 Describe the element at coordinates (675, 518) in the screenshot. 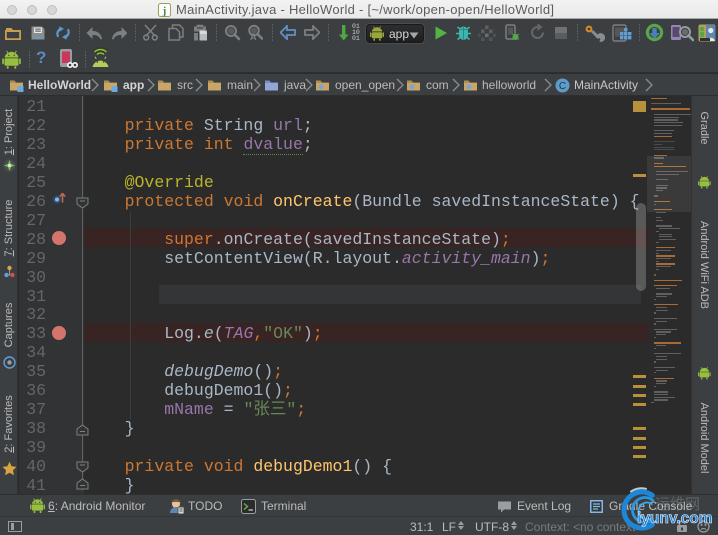

I see `svg-text: iyunv.com` at that location.